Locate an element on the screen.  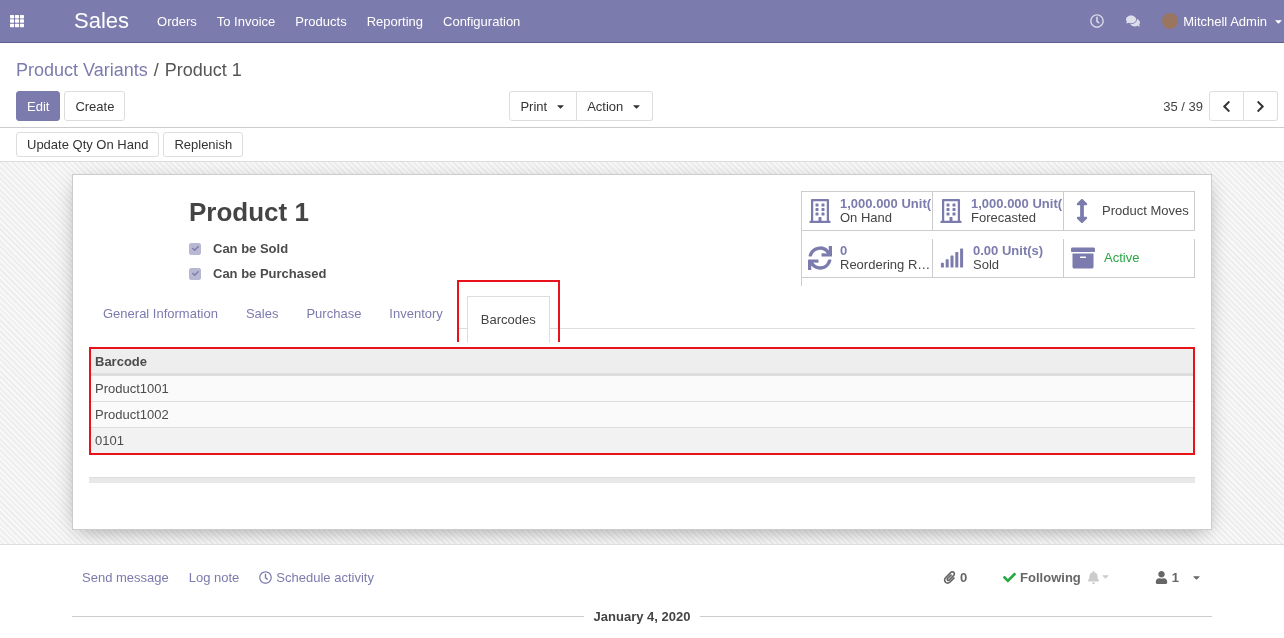
following-button: Following is located at coordinates (1042, 577).